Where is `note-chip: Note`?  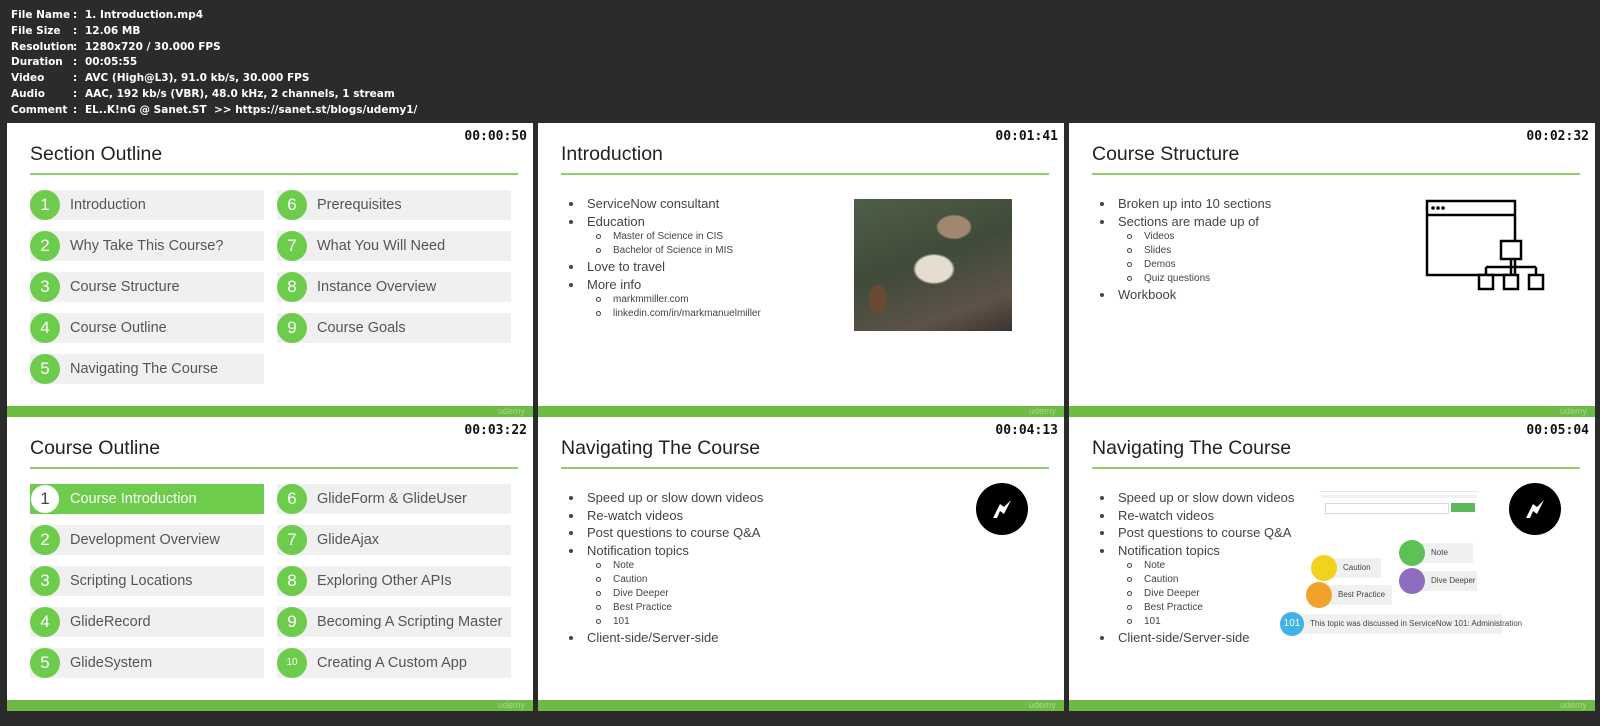
note-chip: Note is located at coordinates (1436, 553).